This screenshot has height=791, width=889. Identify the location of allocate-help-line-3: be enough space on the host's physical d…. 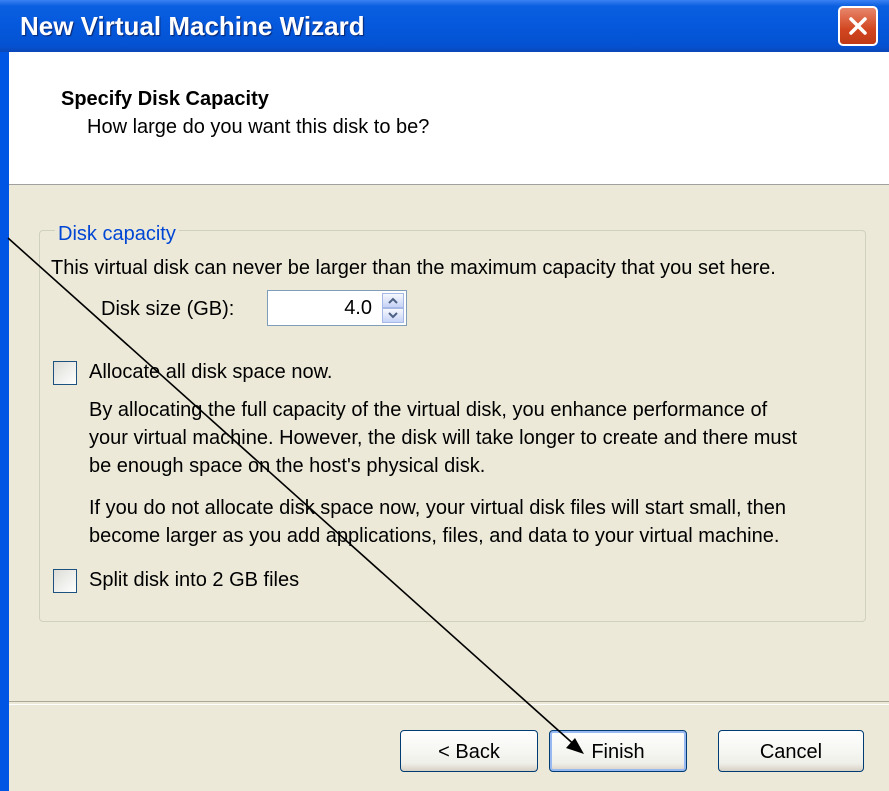
(287, 466).